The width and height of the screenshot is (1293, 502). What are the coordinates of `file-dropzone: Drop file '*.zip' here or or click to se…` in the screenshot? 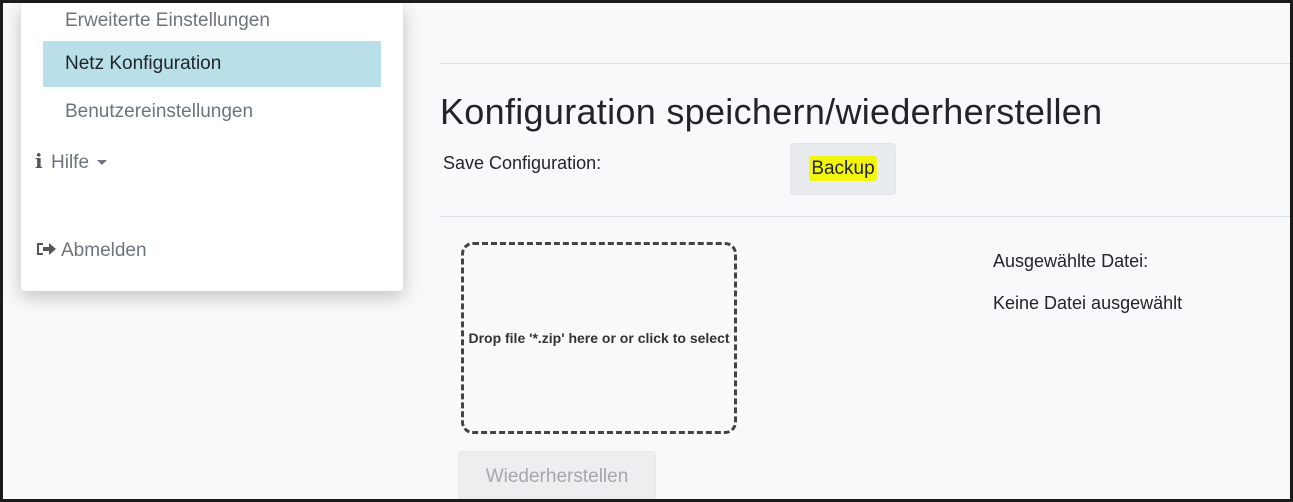 It's located at (599, 338).